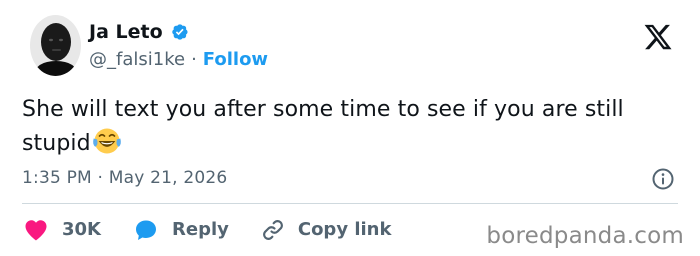  I want to click on action-bar: 30K Reply Copy link, so click(207, 230).